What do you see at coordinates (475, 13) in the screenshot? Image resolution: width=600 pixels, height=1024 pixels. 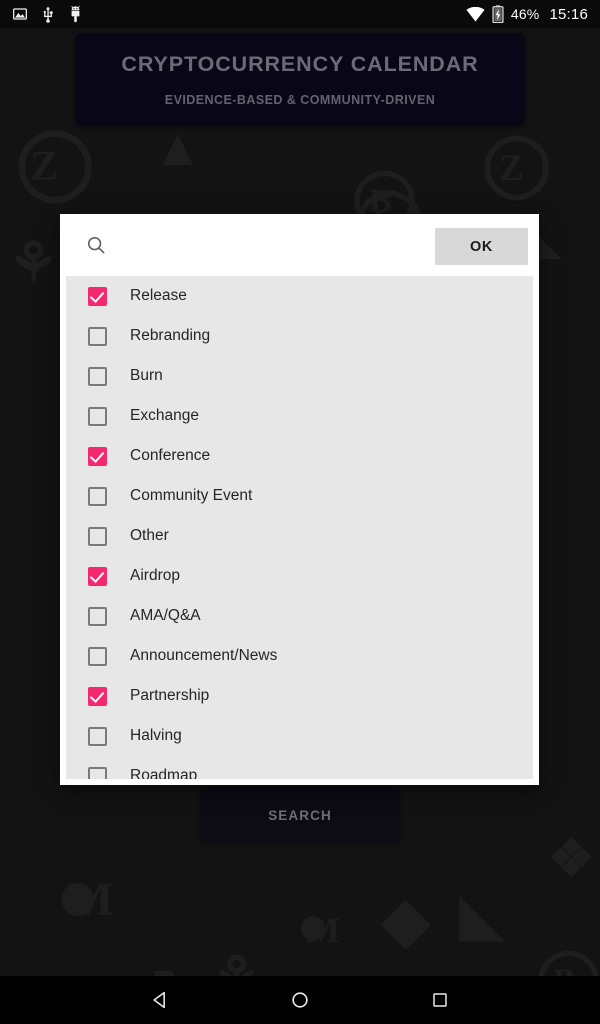 I see `wifi-icon` at bounding box center [475, 13].